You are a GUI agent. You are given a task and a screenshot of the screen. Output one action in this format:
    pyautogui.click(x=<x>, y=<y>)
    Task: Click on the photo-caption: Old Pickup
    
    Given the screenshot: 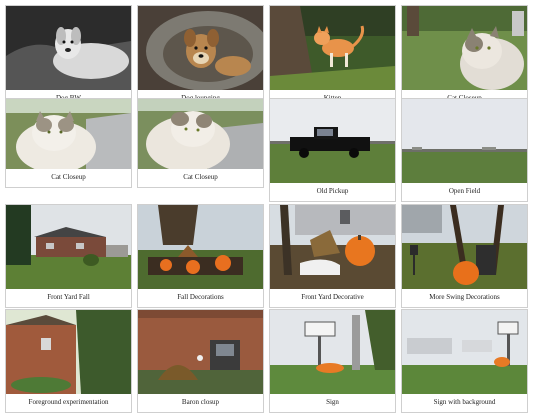 What is the action you would take?
    pyautogui.click(x=332, y=191)
    